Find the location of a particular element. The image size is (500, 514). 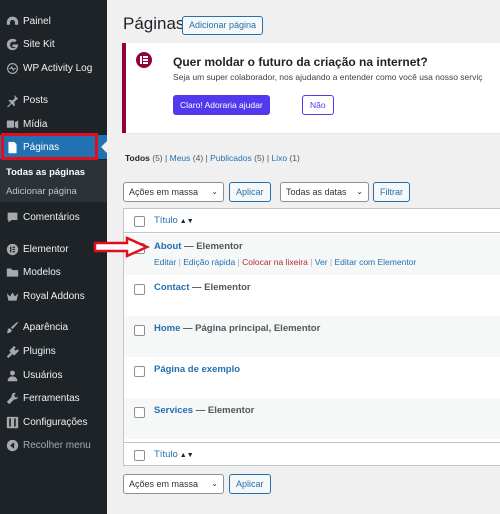

quick-edit-link: Edição rápida is located at coordinates (209, 262).